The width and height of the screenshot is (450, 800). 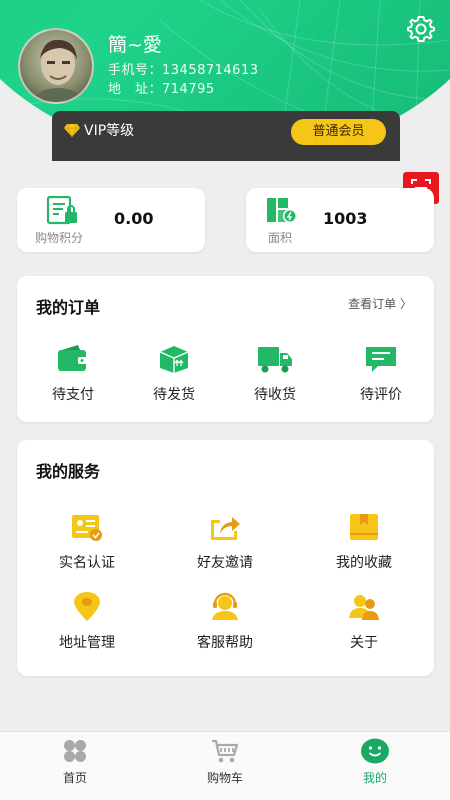 I want to click on truck-icon, so click(x=275, y=360).